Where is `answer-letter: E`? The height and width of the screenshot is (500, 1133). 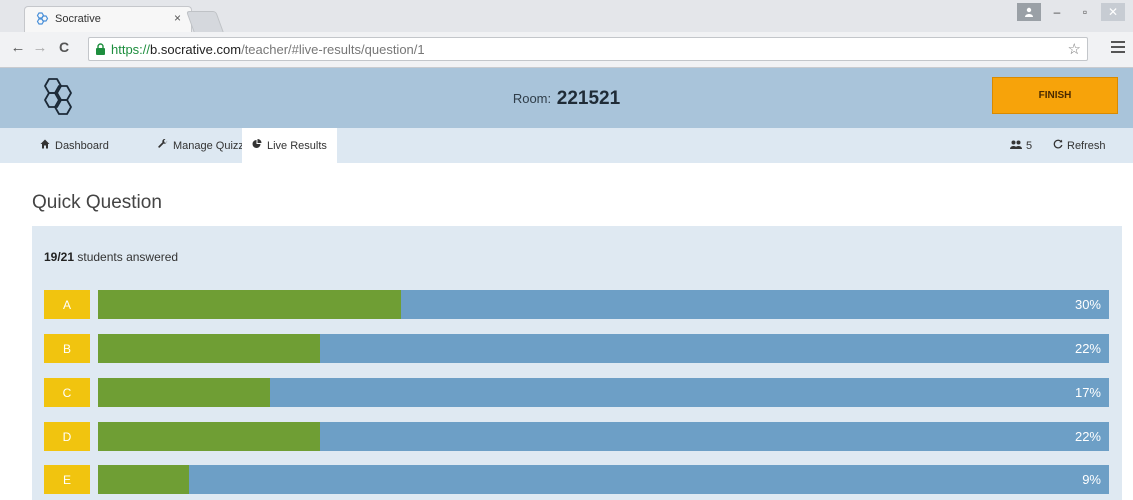
answer-letter: E is located at coordinates (67, 479).